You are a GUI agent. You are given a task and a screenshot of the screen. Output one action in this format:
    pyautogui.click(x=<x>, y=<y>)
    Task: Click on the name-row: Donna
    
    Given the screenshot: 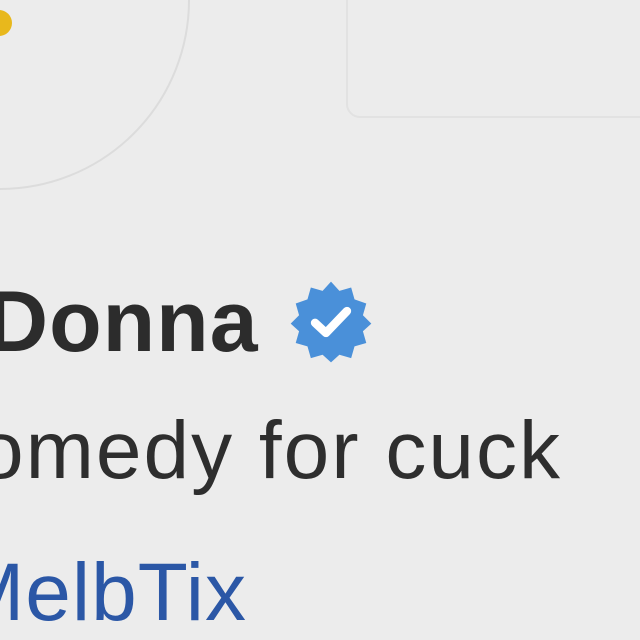 What is the action you would take?
    pyautogui.click(x=186, y=322)
    